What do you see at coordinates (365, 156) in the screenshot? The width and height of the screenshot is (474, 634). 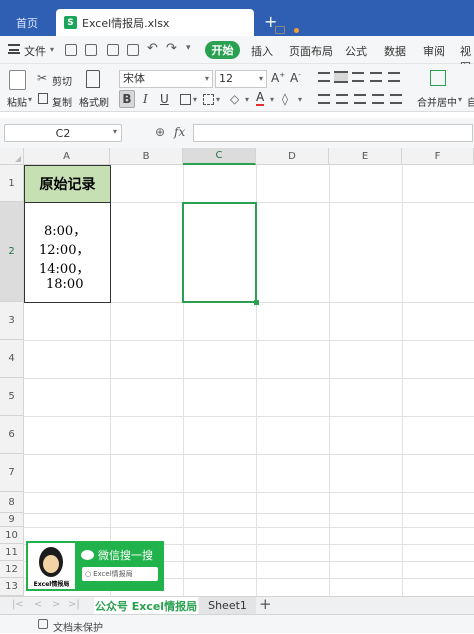 I see `column-header-e: E` at bounding box center [365, 156].